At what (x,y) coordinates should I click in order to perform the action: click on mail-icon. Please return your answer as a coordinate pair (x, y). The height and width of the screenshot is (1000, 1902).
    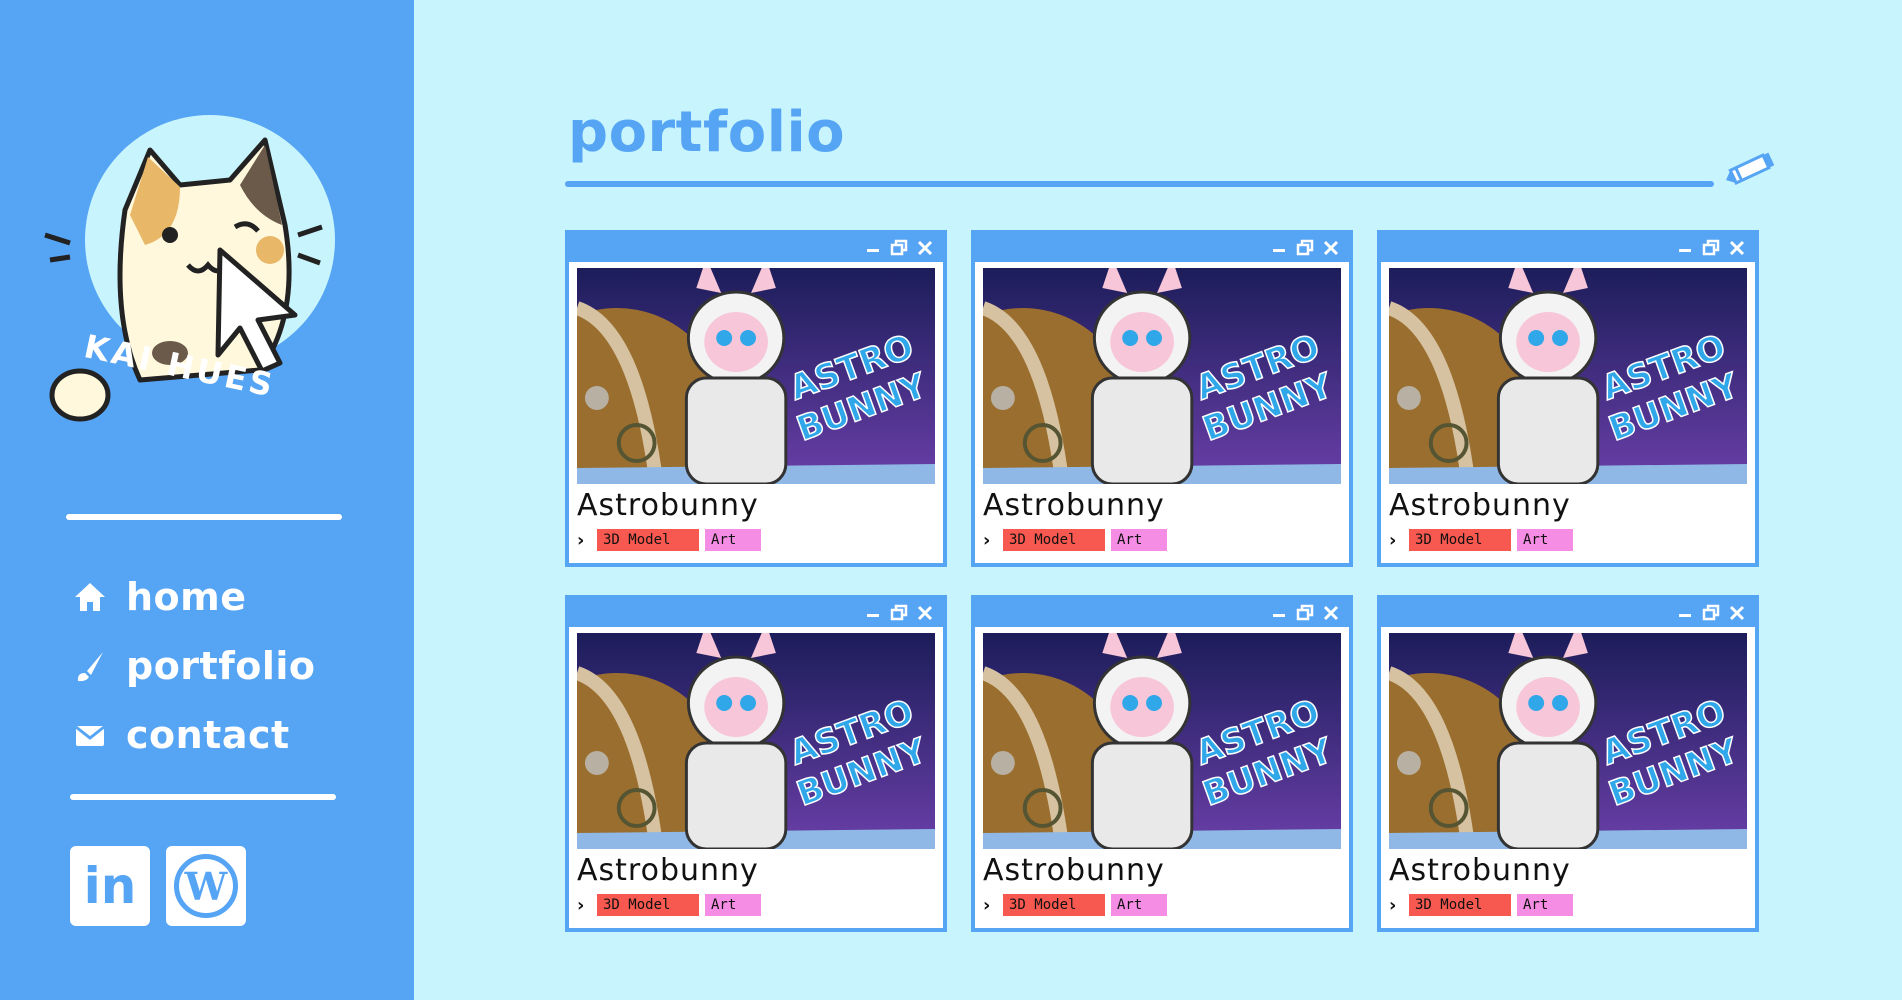
    Looking at the image, I should click on (90, 735).